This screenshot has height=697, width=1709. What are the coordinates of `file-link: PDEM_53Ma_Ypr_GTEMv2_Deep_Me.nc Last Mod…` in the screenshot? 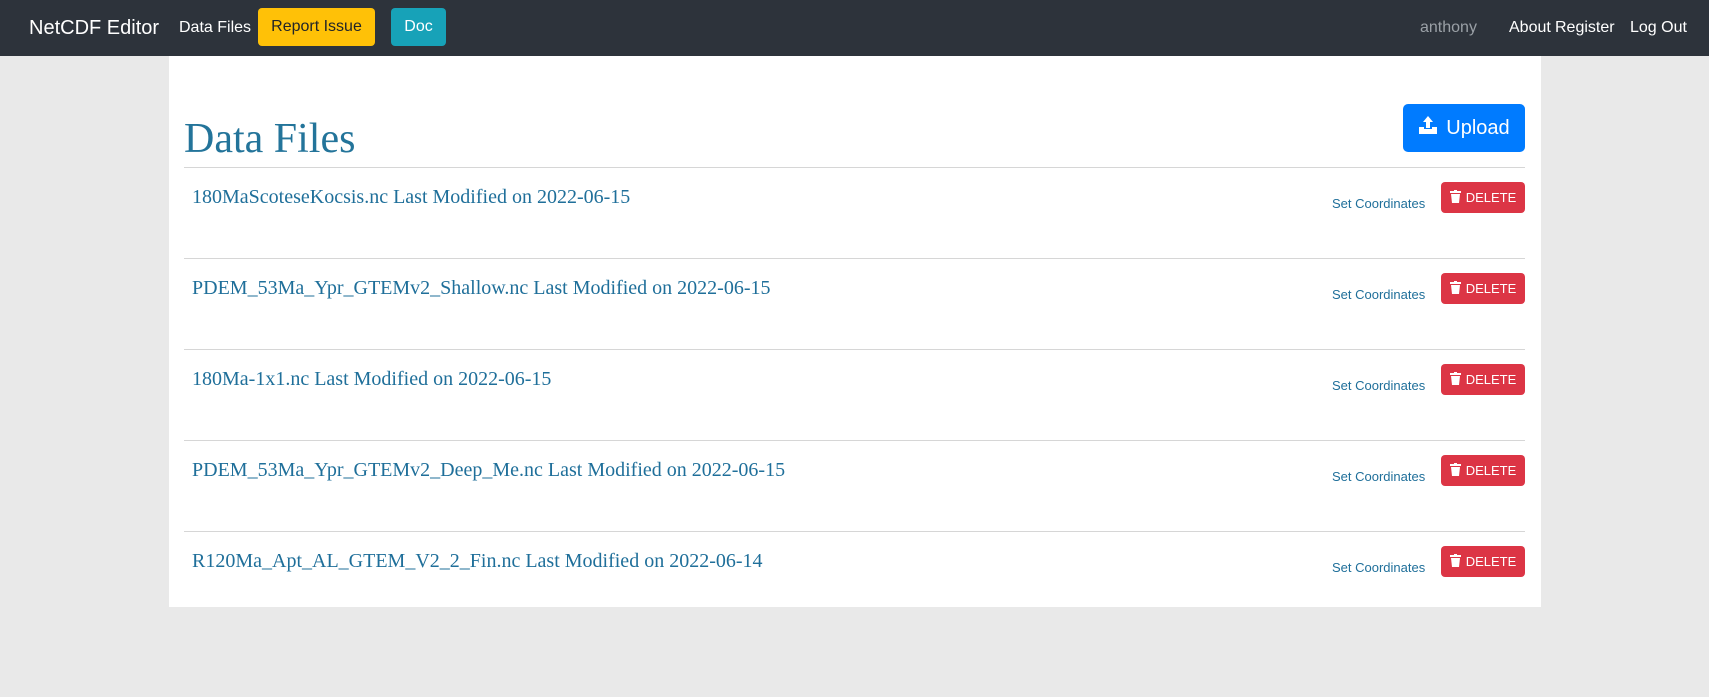 It's located at (488, 470).